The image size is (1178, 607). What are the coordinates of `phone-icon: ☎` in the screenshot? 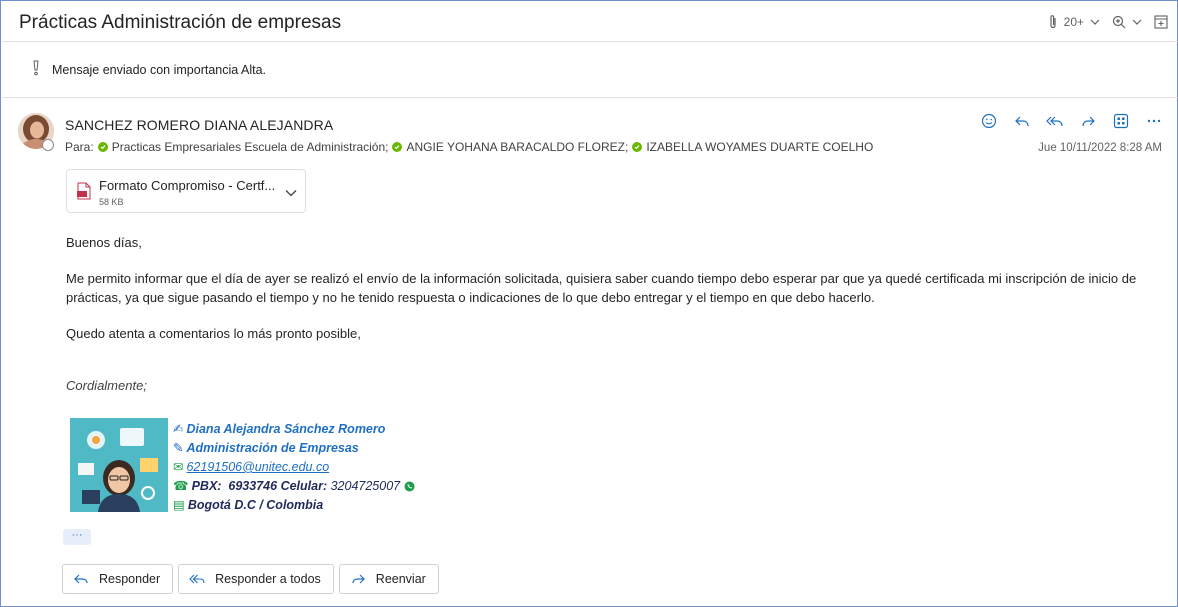 It's located at (181, 486).